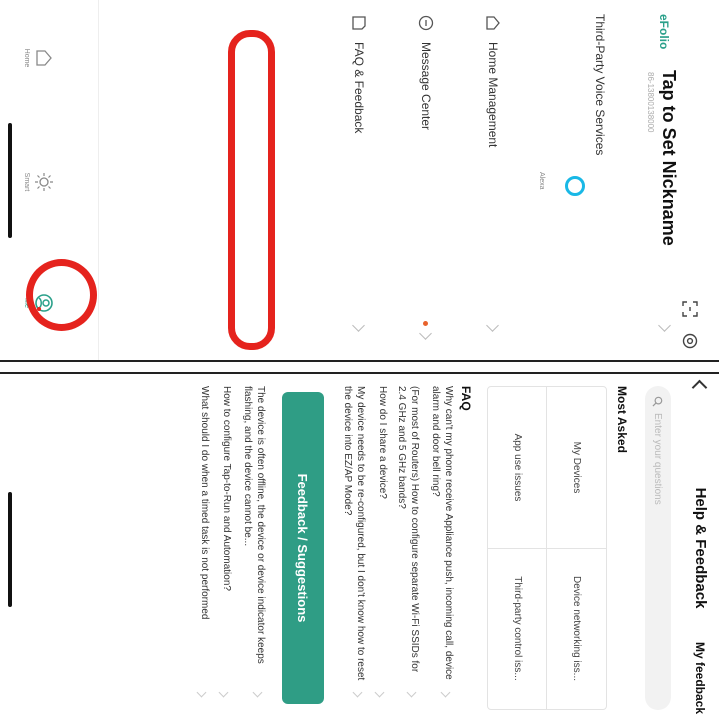 This screenshot has height=722, width=719. What do you see at coordinates (251, 190) in the screenshot?
I see `faq-highlight-box` at bounding box center [251, 190].